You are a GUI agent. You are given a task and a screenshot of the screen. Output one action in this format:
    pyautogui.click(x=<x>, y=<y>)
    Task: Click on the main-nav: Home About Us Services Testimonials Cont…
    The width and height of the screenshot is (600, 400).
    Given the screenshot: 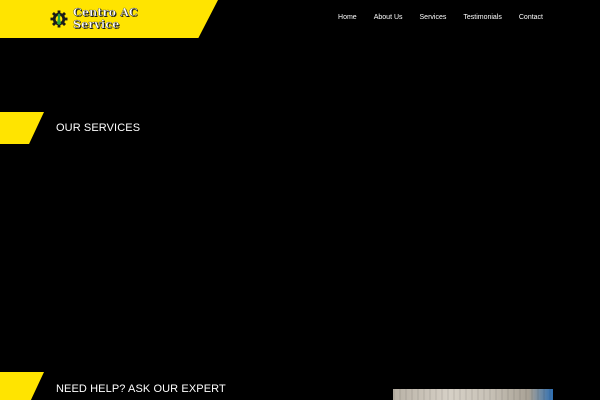 What is the action you would take?
    pyautogui.click(x=440, y=17)
    